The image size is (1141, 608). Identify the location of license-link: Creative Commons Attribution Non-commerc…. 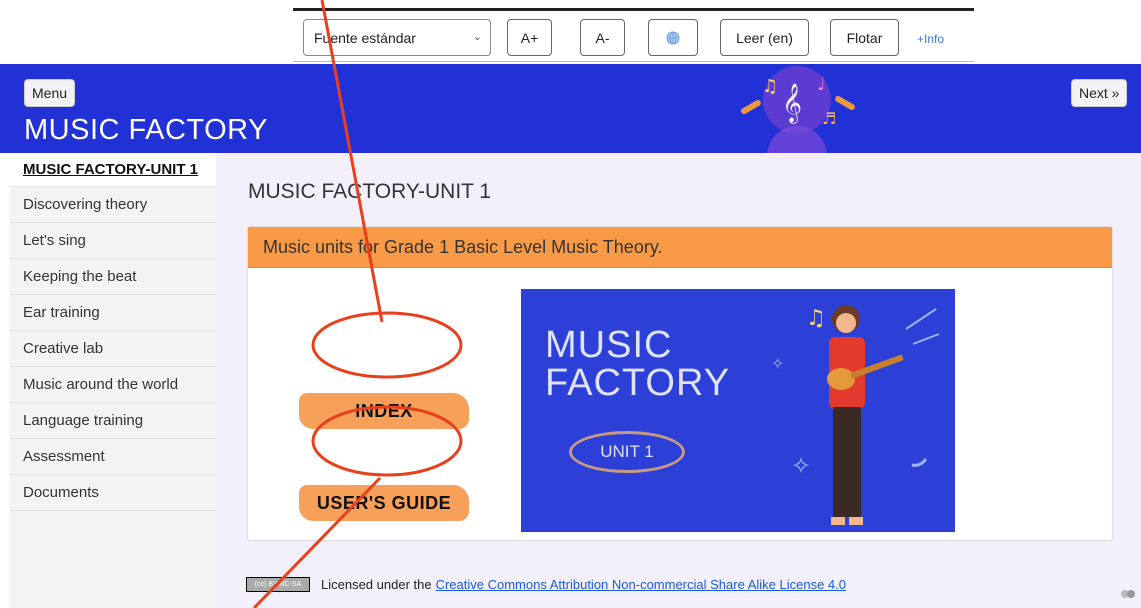
(641, 584).